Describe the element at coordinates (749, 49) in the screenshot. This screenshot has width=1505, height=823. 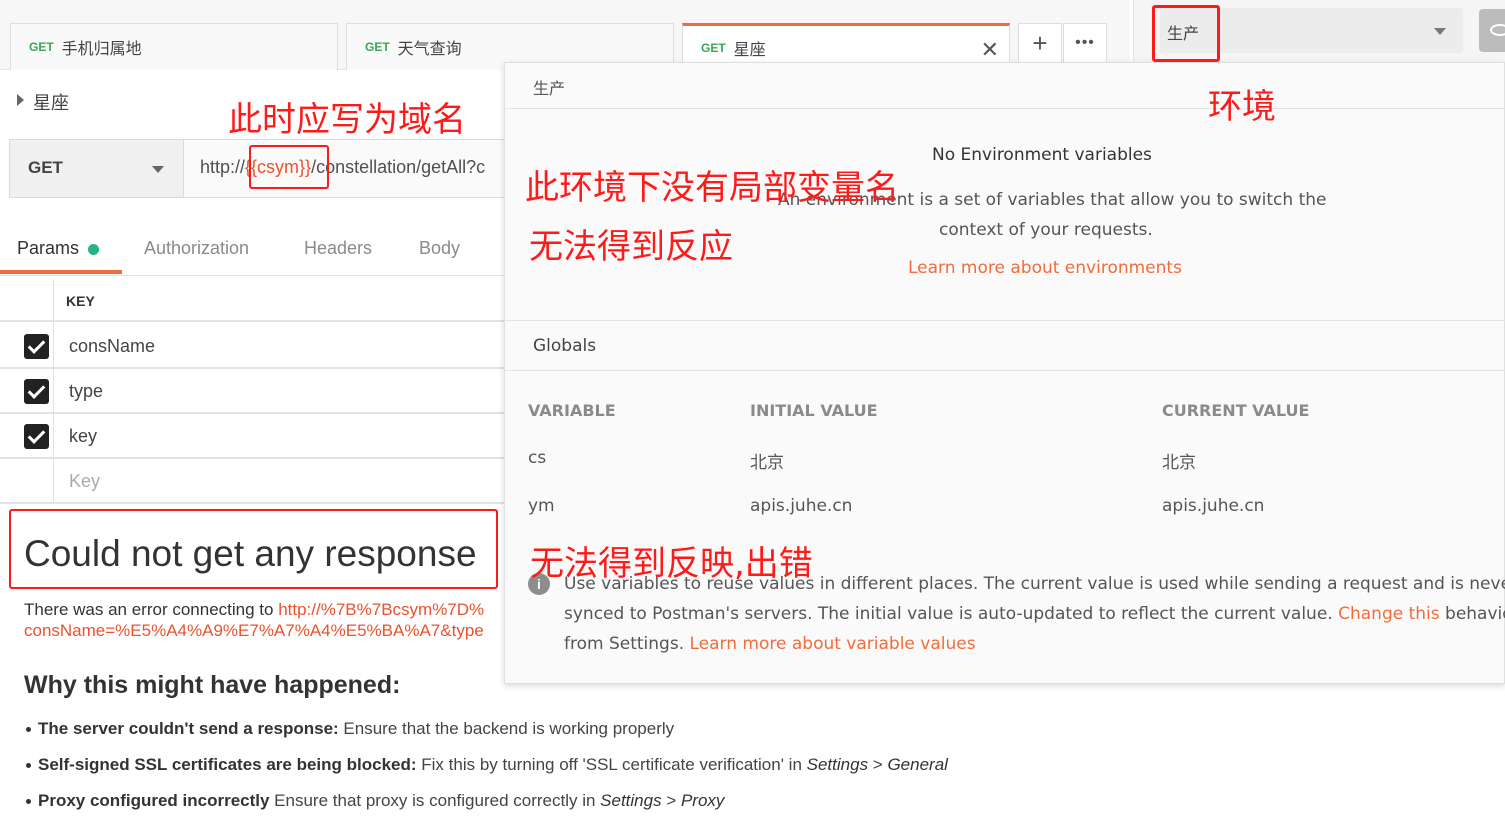
I see `tab-title: 星座` at that location.